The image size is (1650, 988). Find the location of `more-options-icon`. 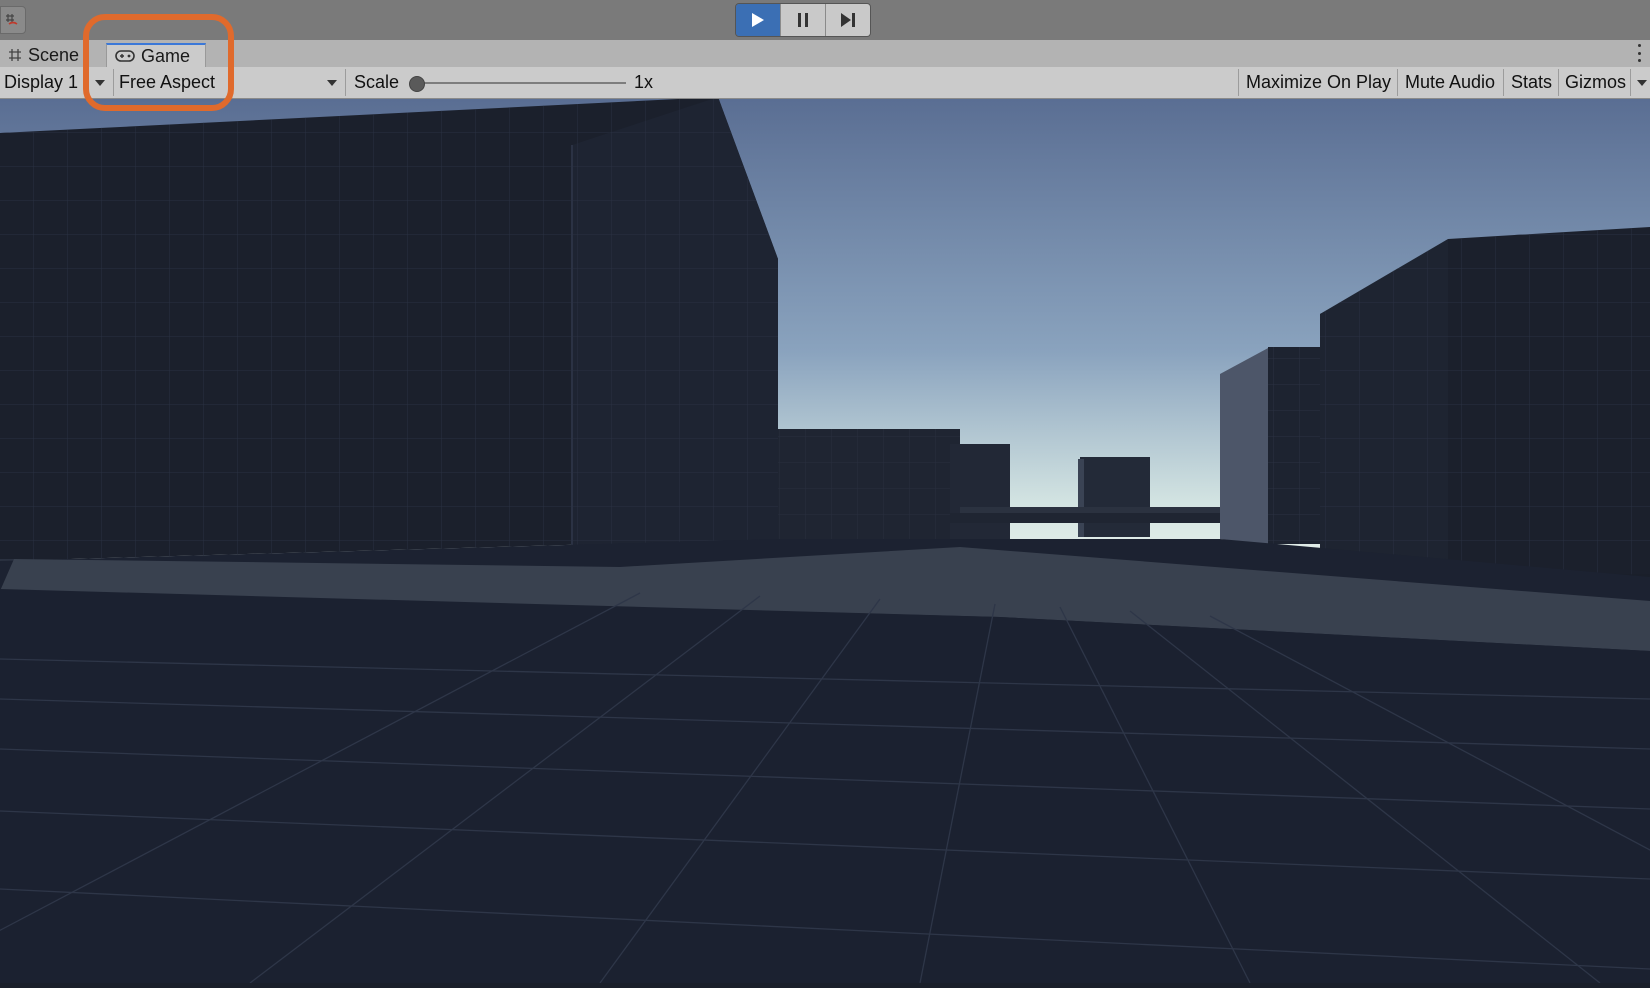

more-options-icon is located at coordinates (1640, 53).